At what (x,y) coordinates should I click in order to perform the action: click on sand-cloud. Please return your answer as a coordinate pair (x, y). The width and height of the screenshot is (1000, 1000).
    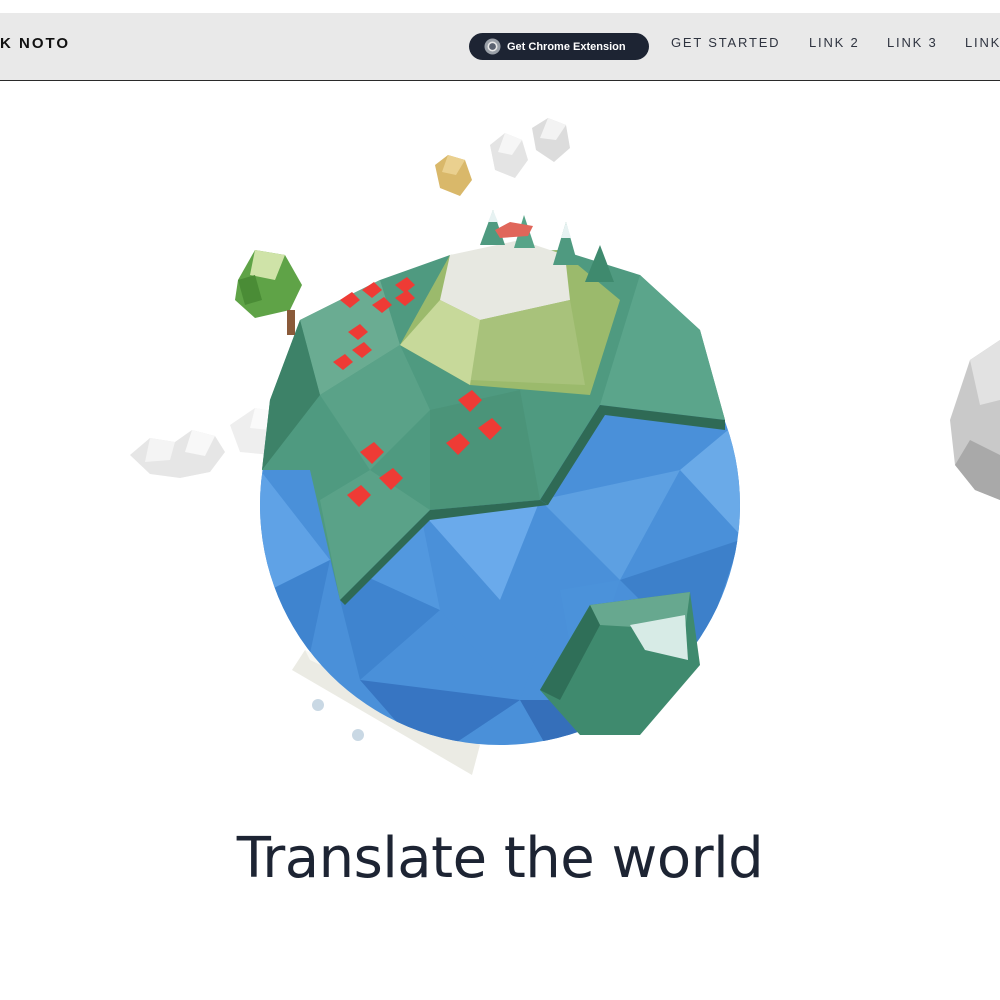
    Looking at the image, I should click on (453, 175).